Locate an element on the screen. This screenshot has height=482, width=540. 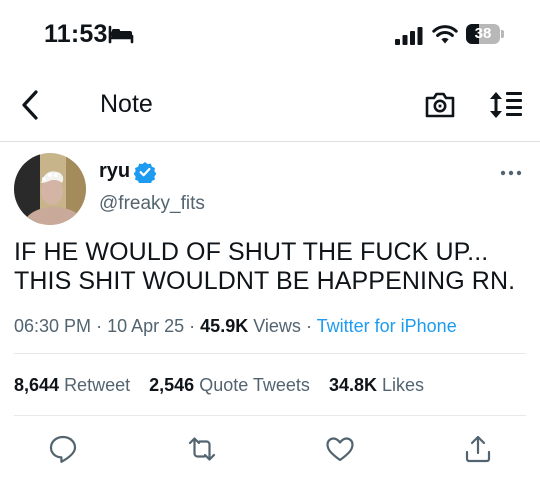
reply-icon is located at coordinates (63, 449).